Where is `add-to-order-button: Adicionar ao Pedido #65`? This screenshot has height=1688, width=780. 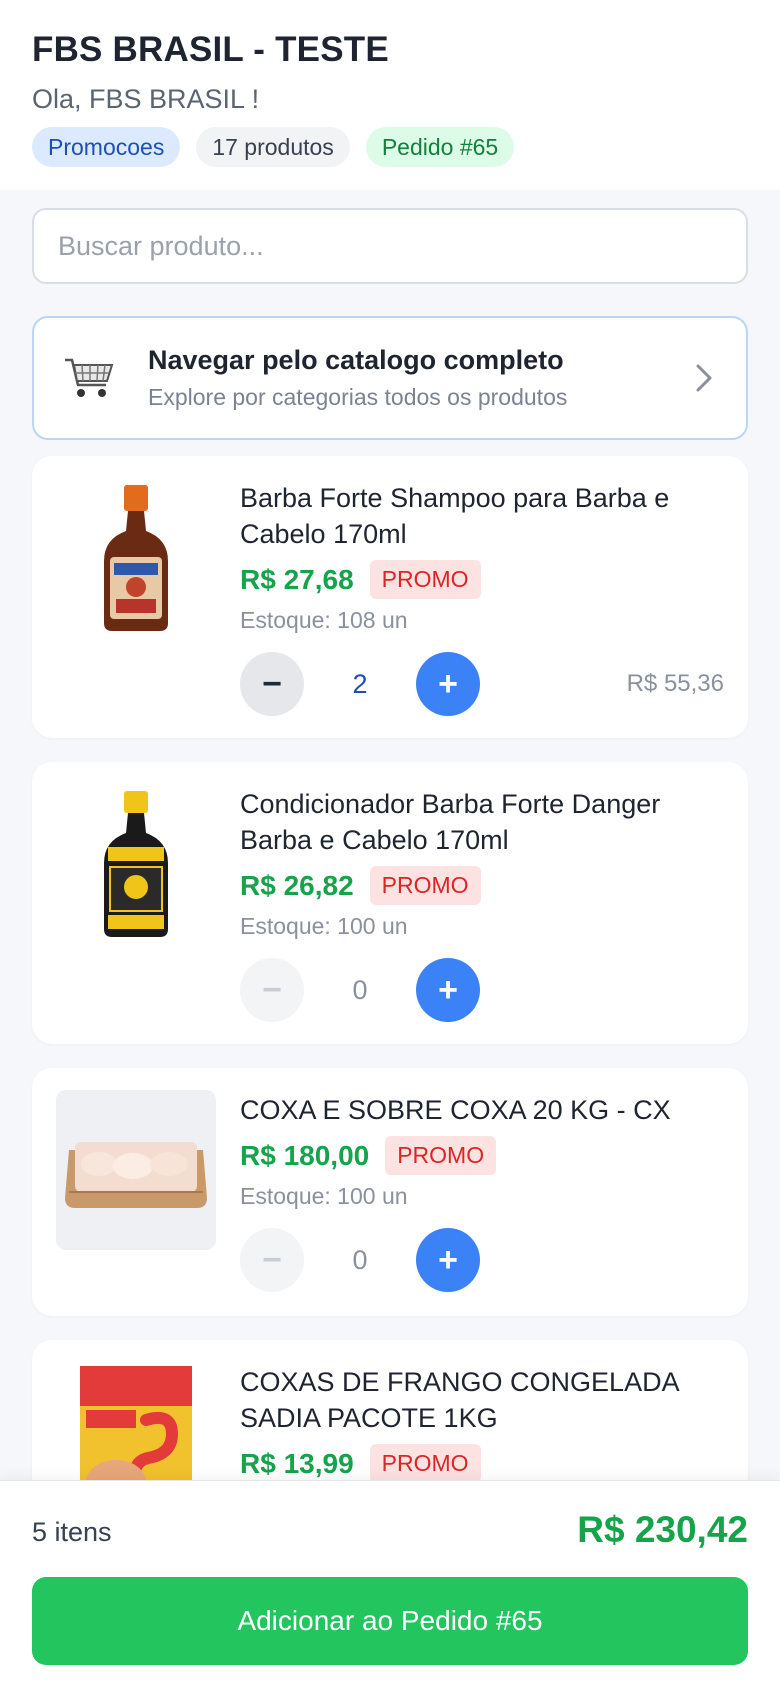 add-to-order-button: Adicionar ao Pedido #65 is located at coordinates (390, 1621).